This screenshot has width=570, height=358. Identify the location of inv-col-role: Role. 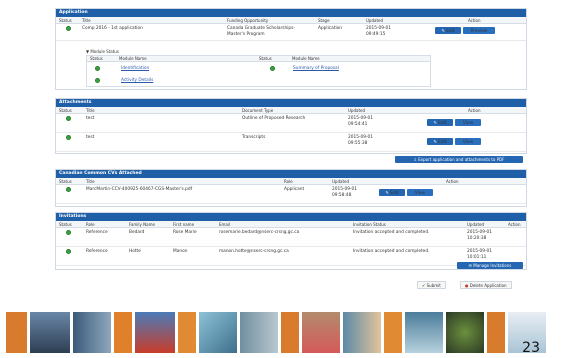
(90, 224).